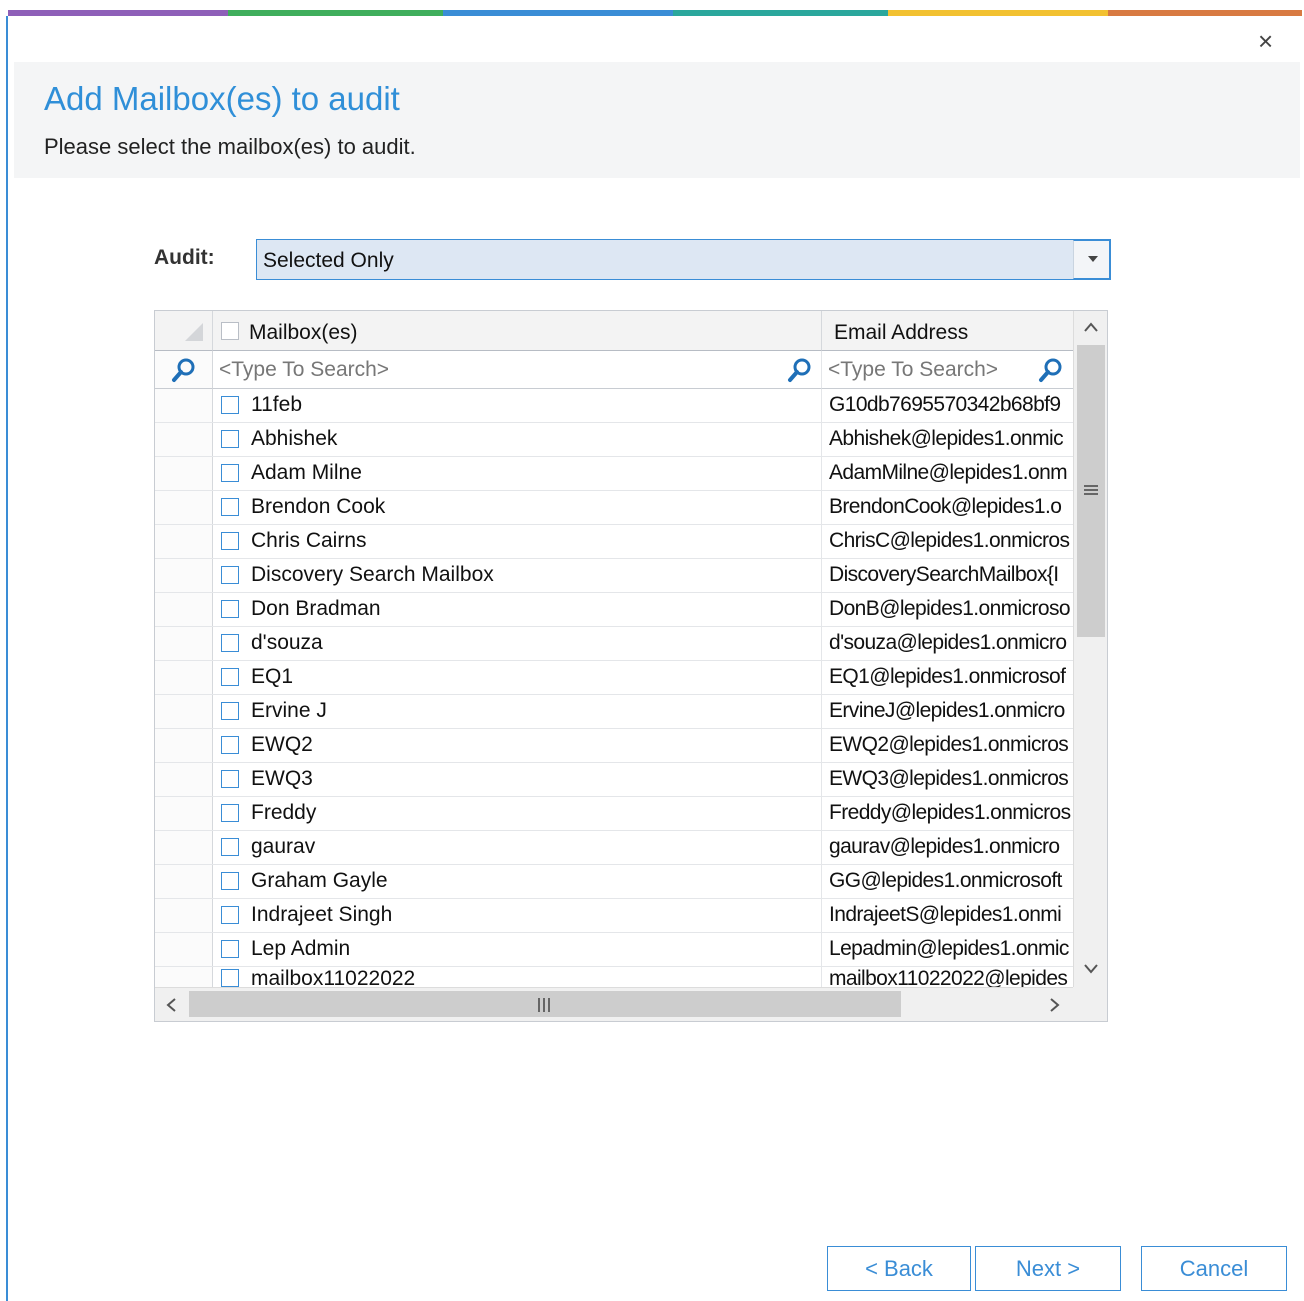 The height and width of the screenshot is (1301, 1304). Describe the element at coordinates (949, 540) in the screenshot. I see `email-address: ChrisC@lepides1.onmicros` at that location.